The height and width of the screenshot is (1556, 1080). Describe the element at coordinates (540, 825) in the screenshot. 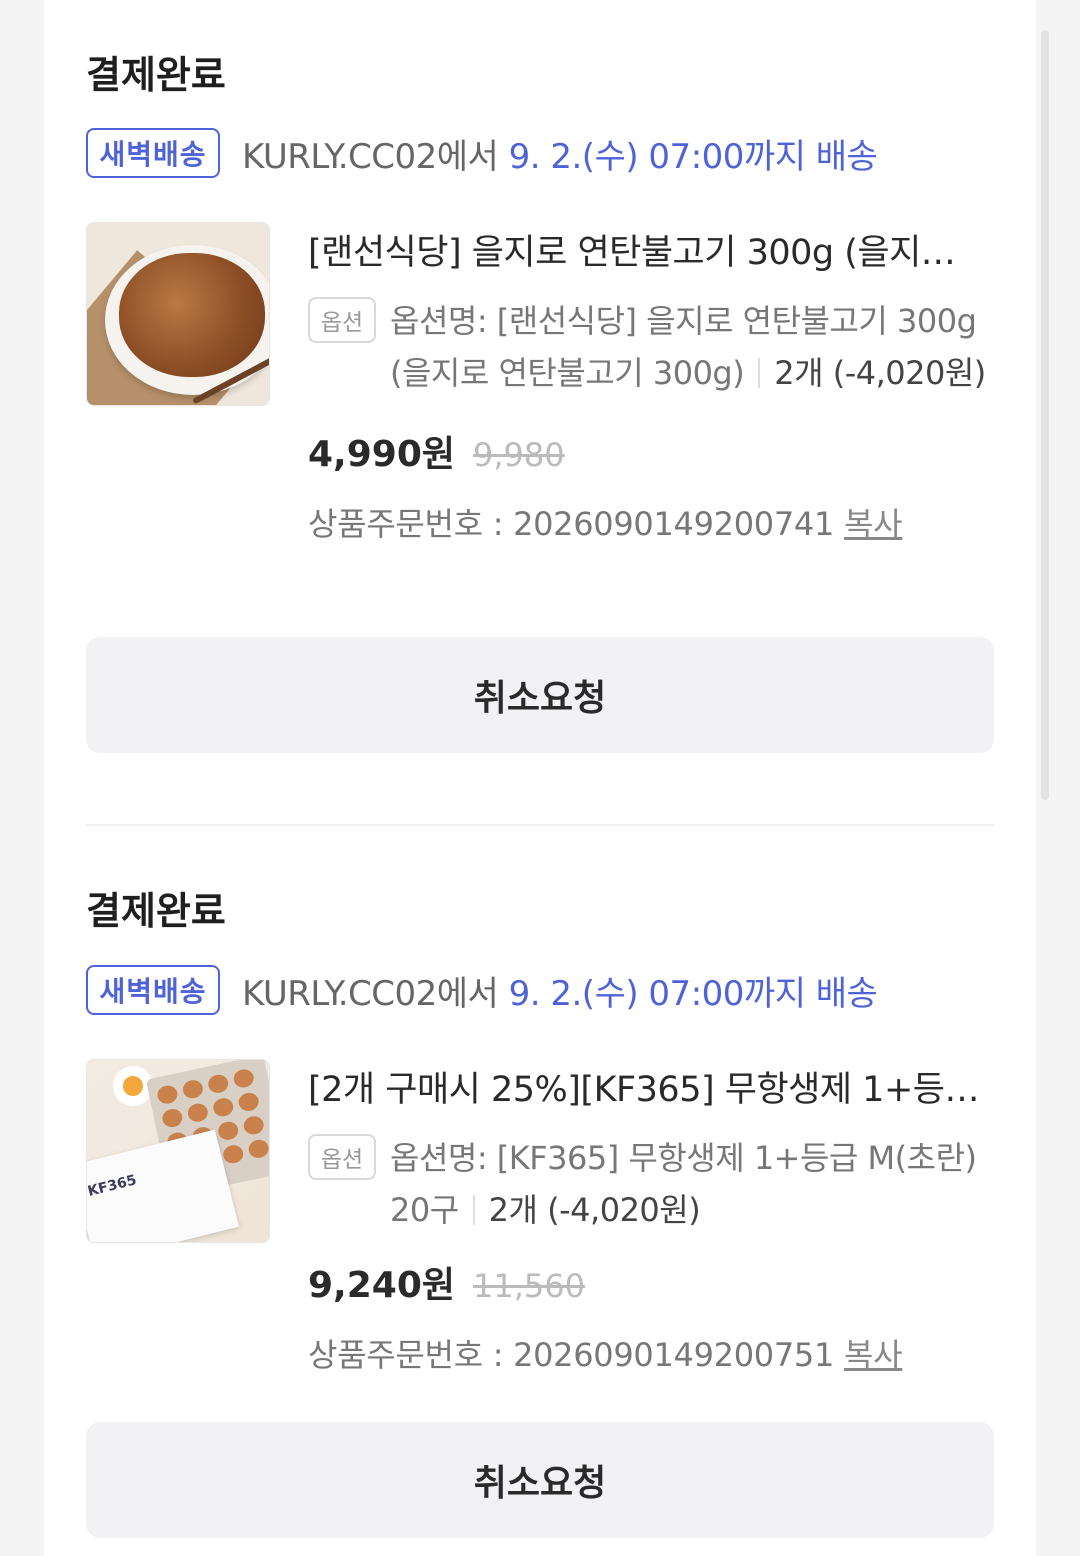

I see `order-divider` at that location.